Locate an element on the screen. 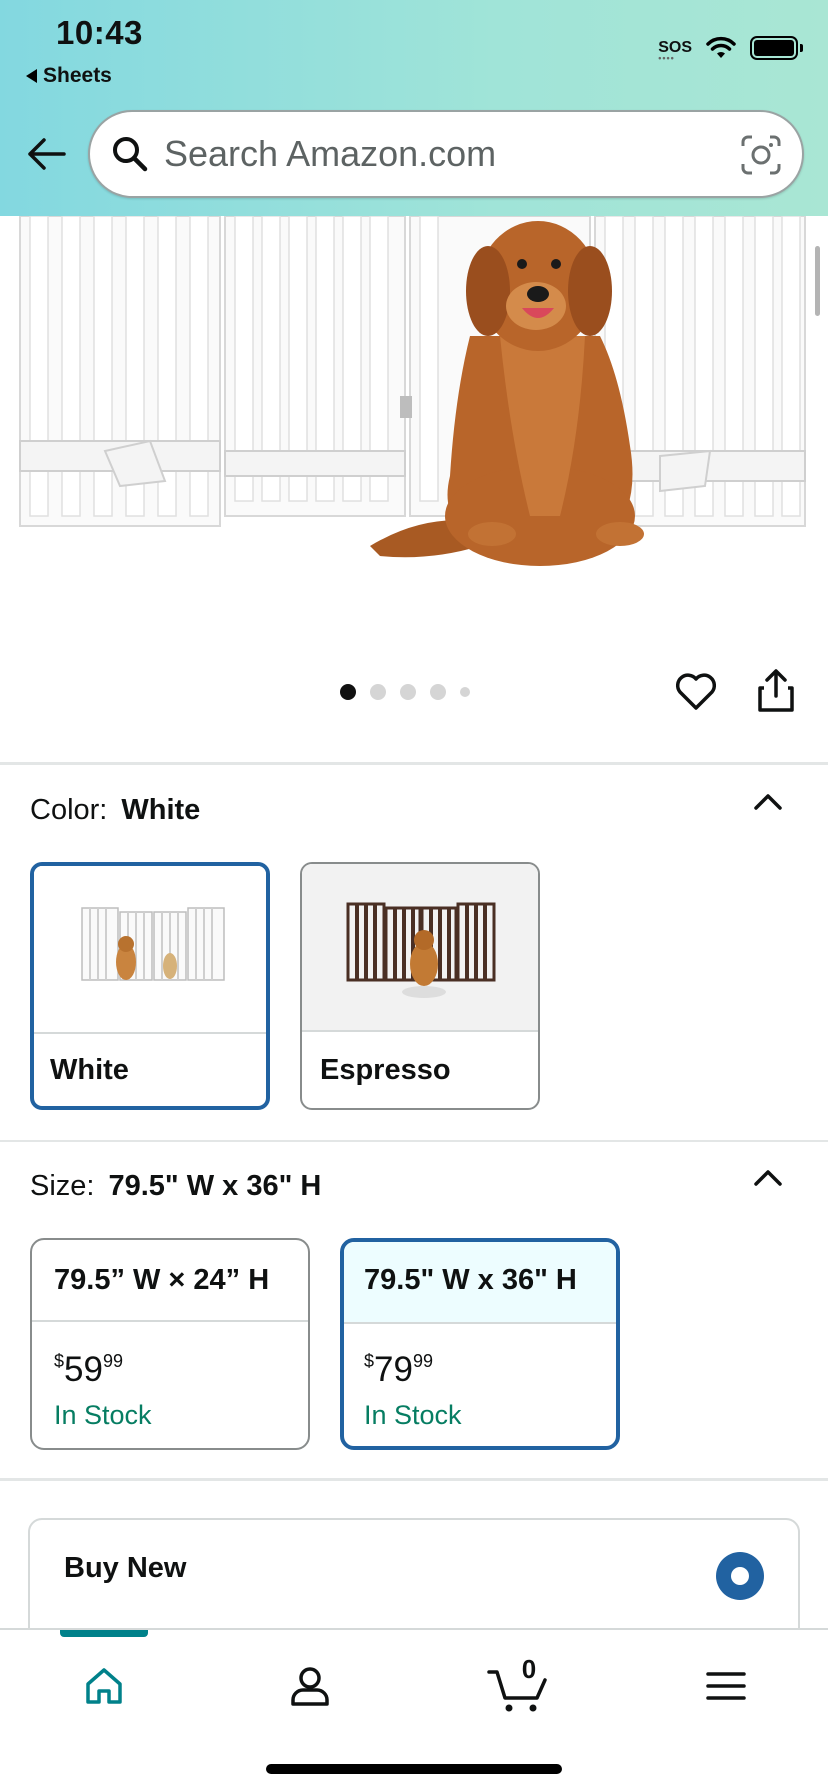  status-time: 10:43 is located at coordinates (99, 32).